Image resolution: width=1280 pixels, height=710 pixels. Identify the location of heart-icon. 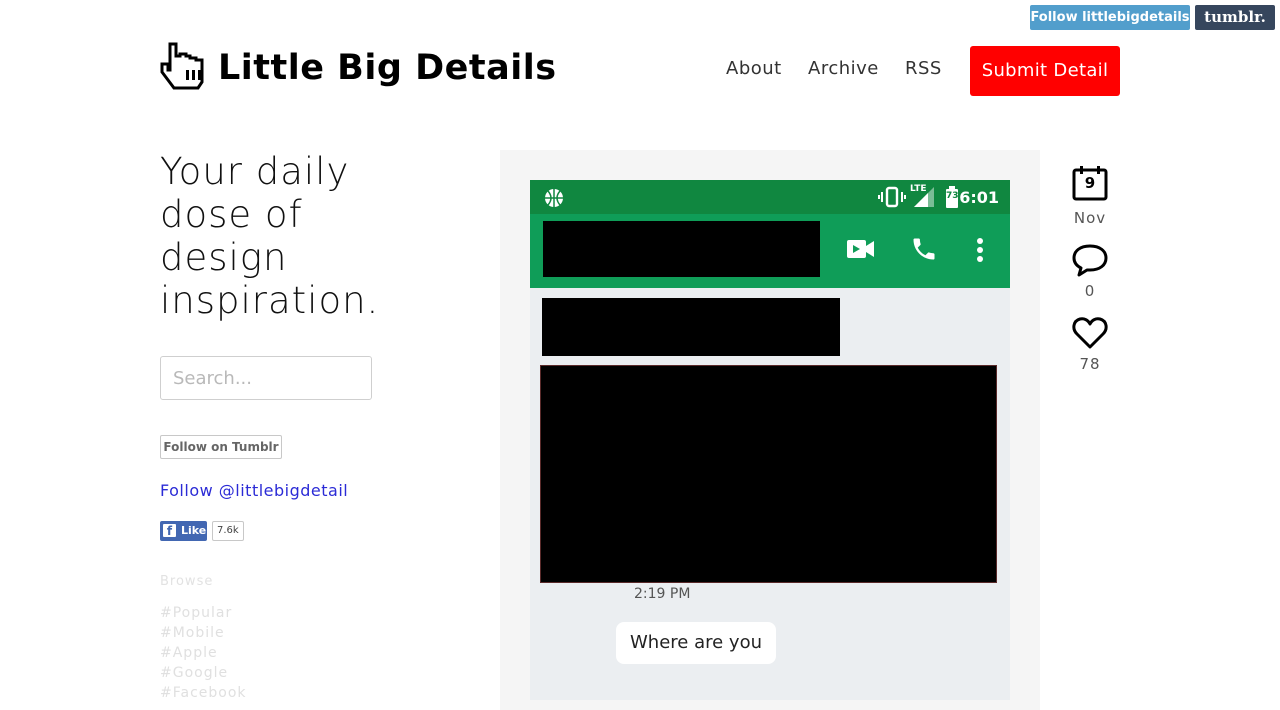
(1090, 333).